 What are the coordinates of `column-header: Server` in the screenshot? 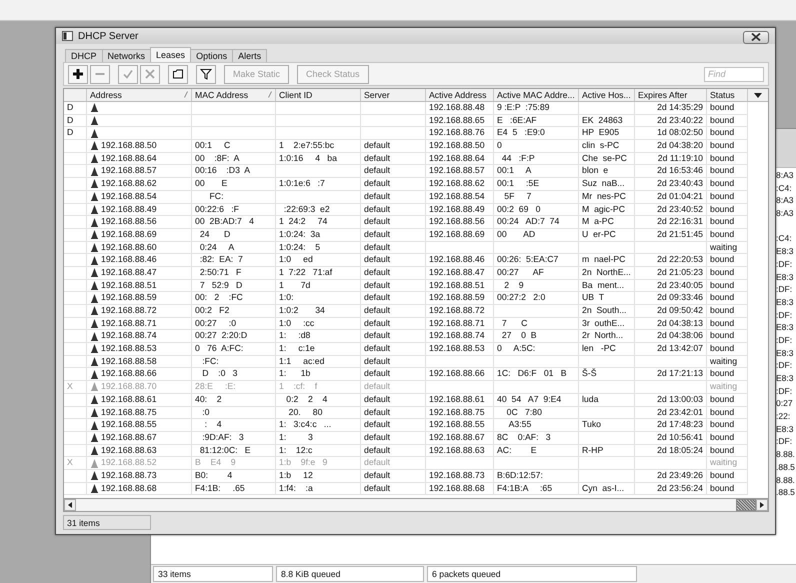 It's located at (393, 95).